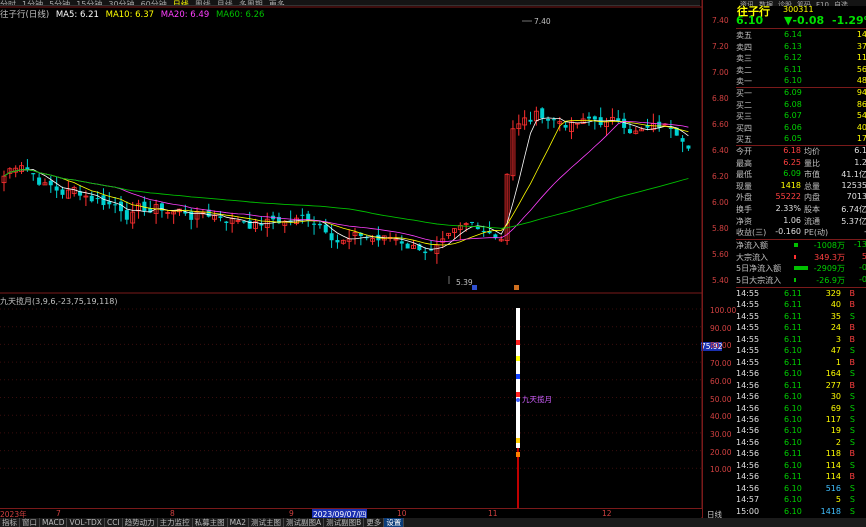  What do you see at coordinates (793, 57) in the screenshot?
I see `ask-price: 6.12` at bounding box center [793, 57].